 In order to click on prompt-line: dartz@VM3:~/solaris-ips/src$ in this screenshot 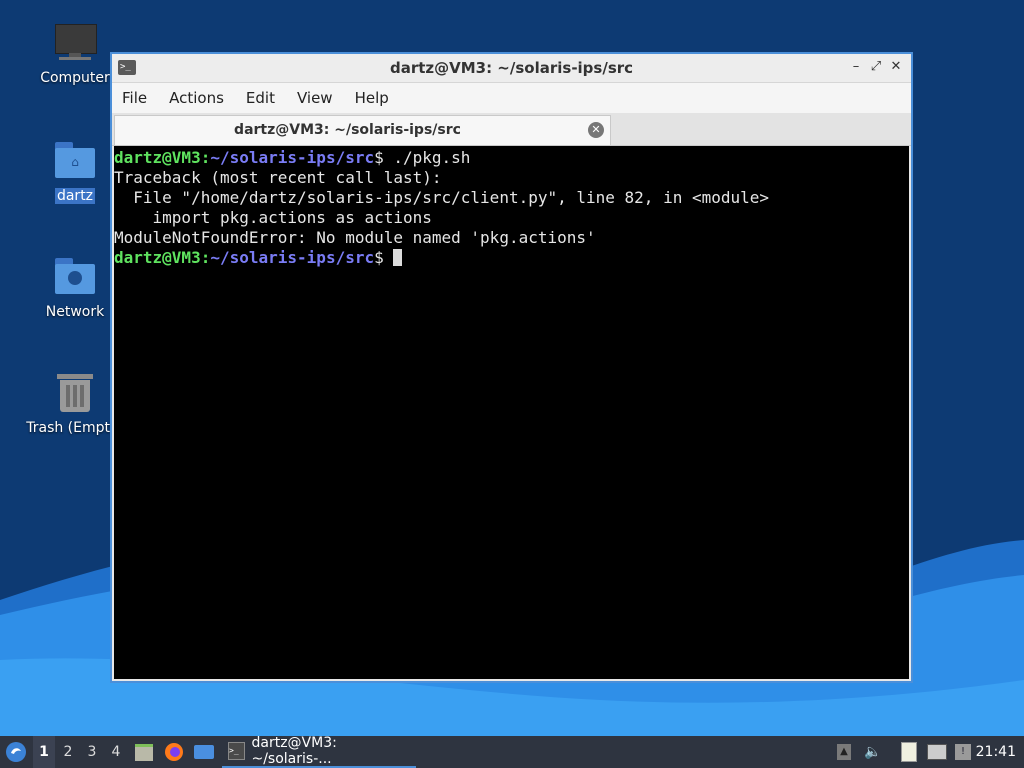, I will do `click(511, 258)`.